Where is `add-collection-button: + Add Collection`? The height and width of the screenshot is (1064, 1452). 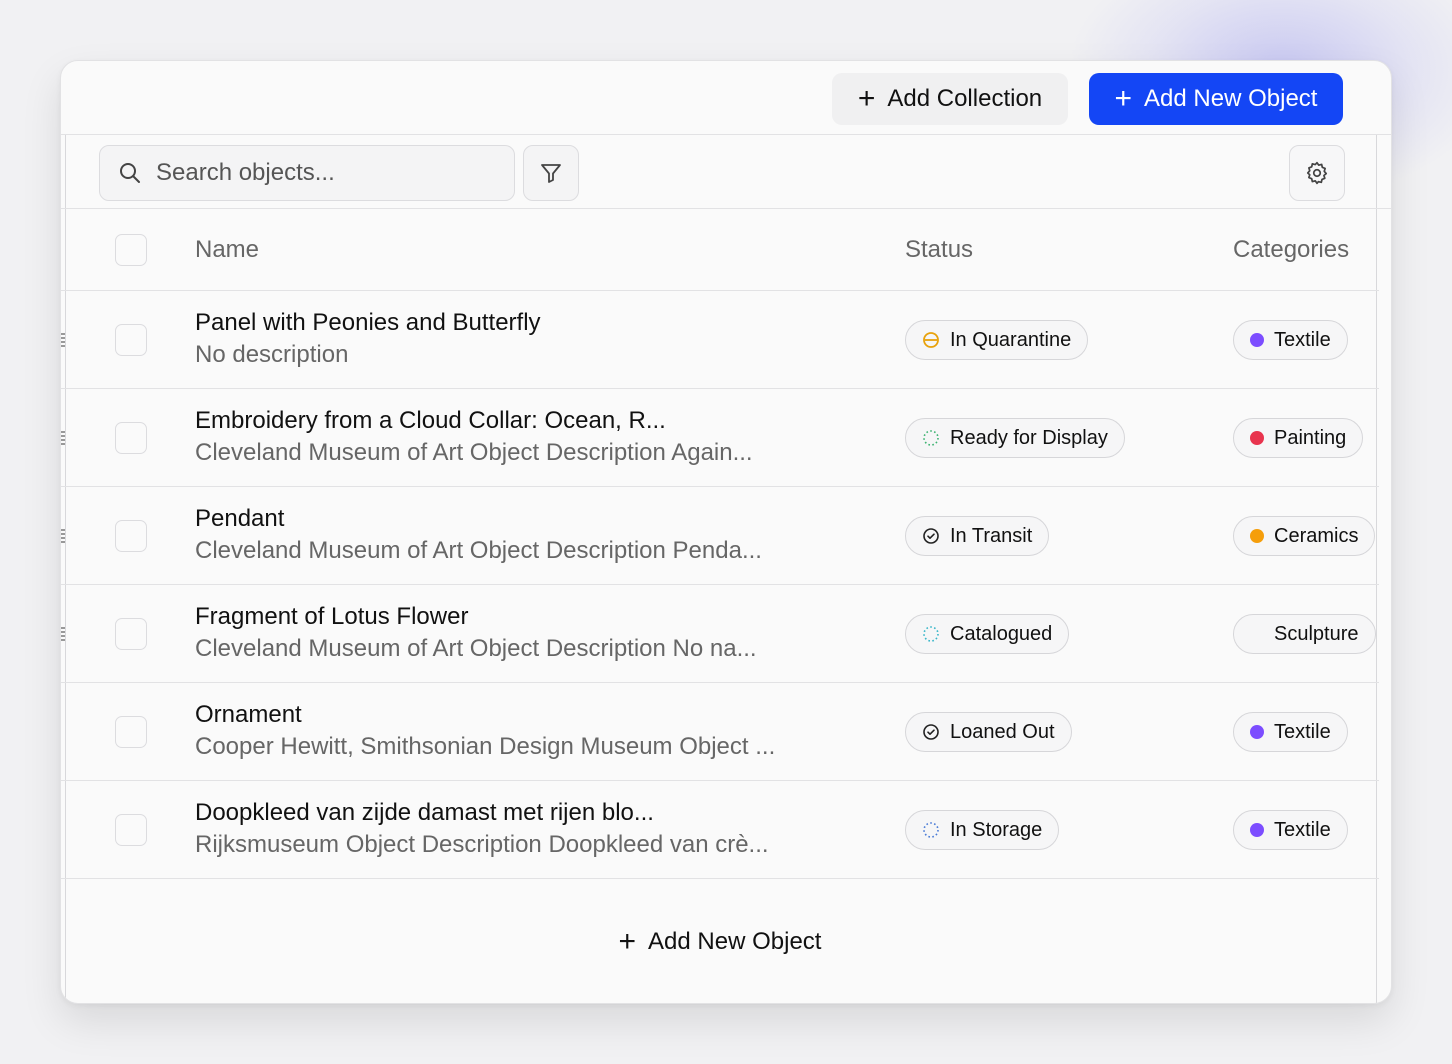 add-collection-button: + Add Collection is located at coordinates (950, 99).